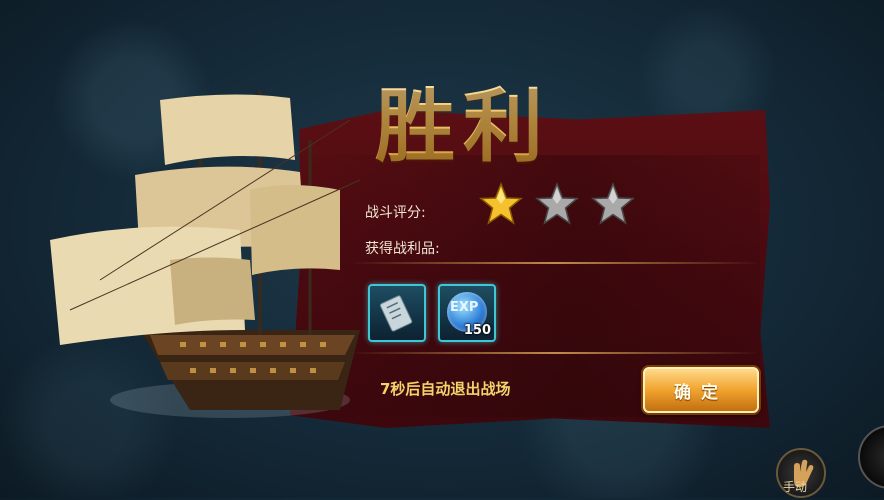  What do you see at coordinates (464, 307) in the screenshot?
I see `exp-badge-text: EXP` at bounding box center [464, 307].